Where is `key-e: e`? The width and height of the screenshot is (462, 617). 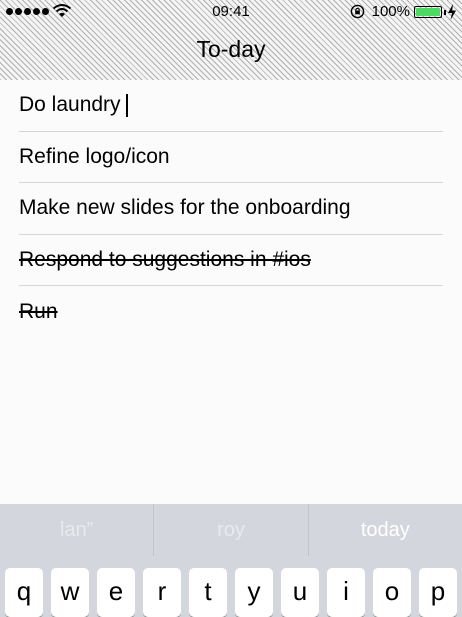 key-e: e is located at coordinates (116, 592).